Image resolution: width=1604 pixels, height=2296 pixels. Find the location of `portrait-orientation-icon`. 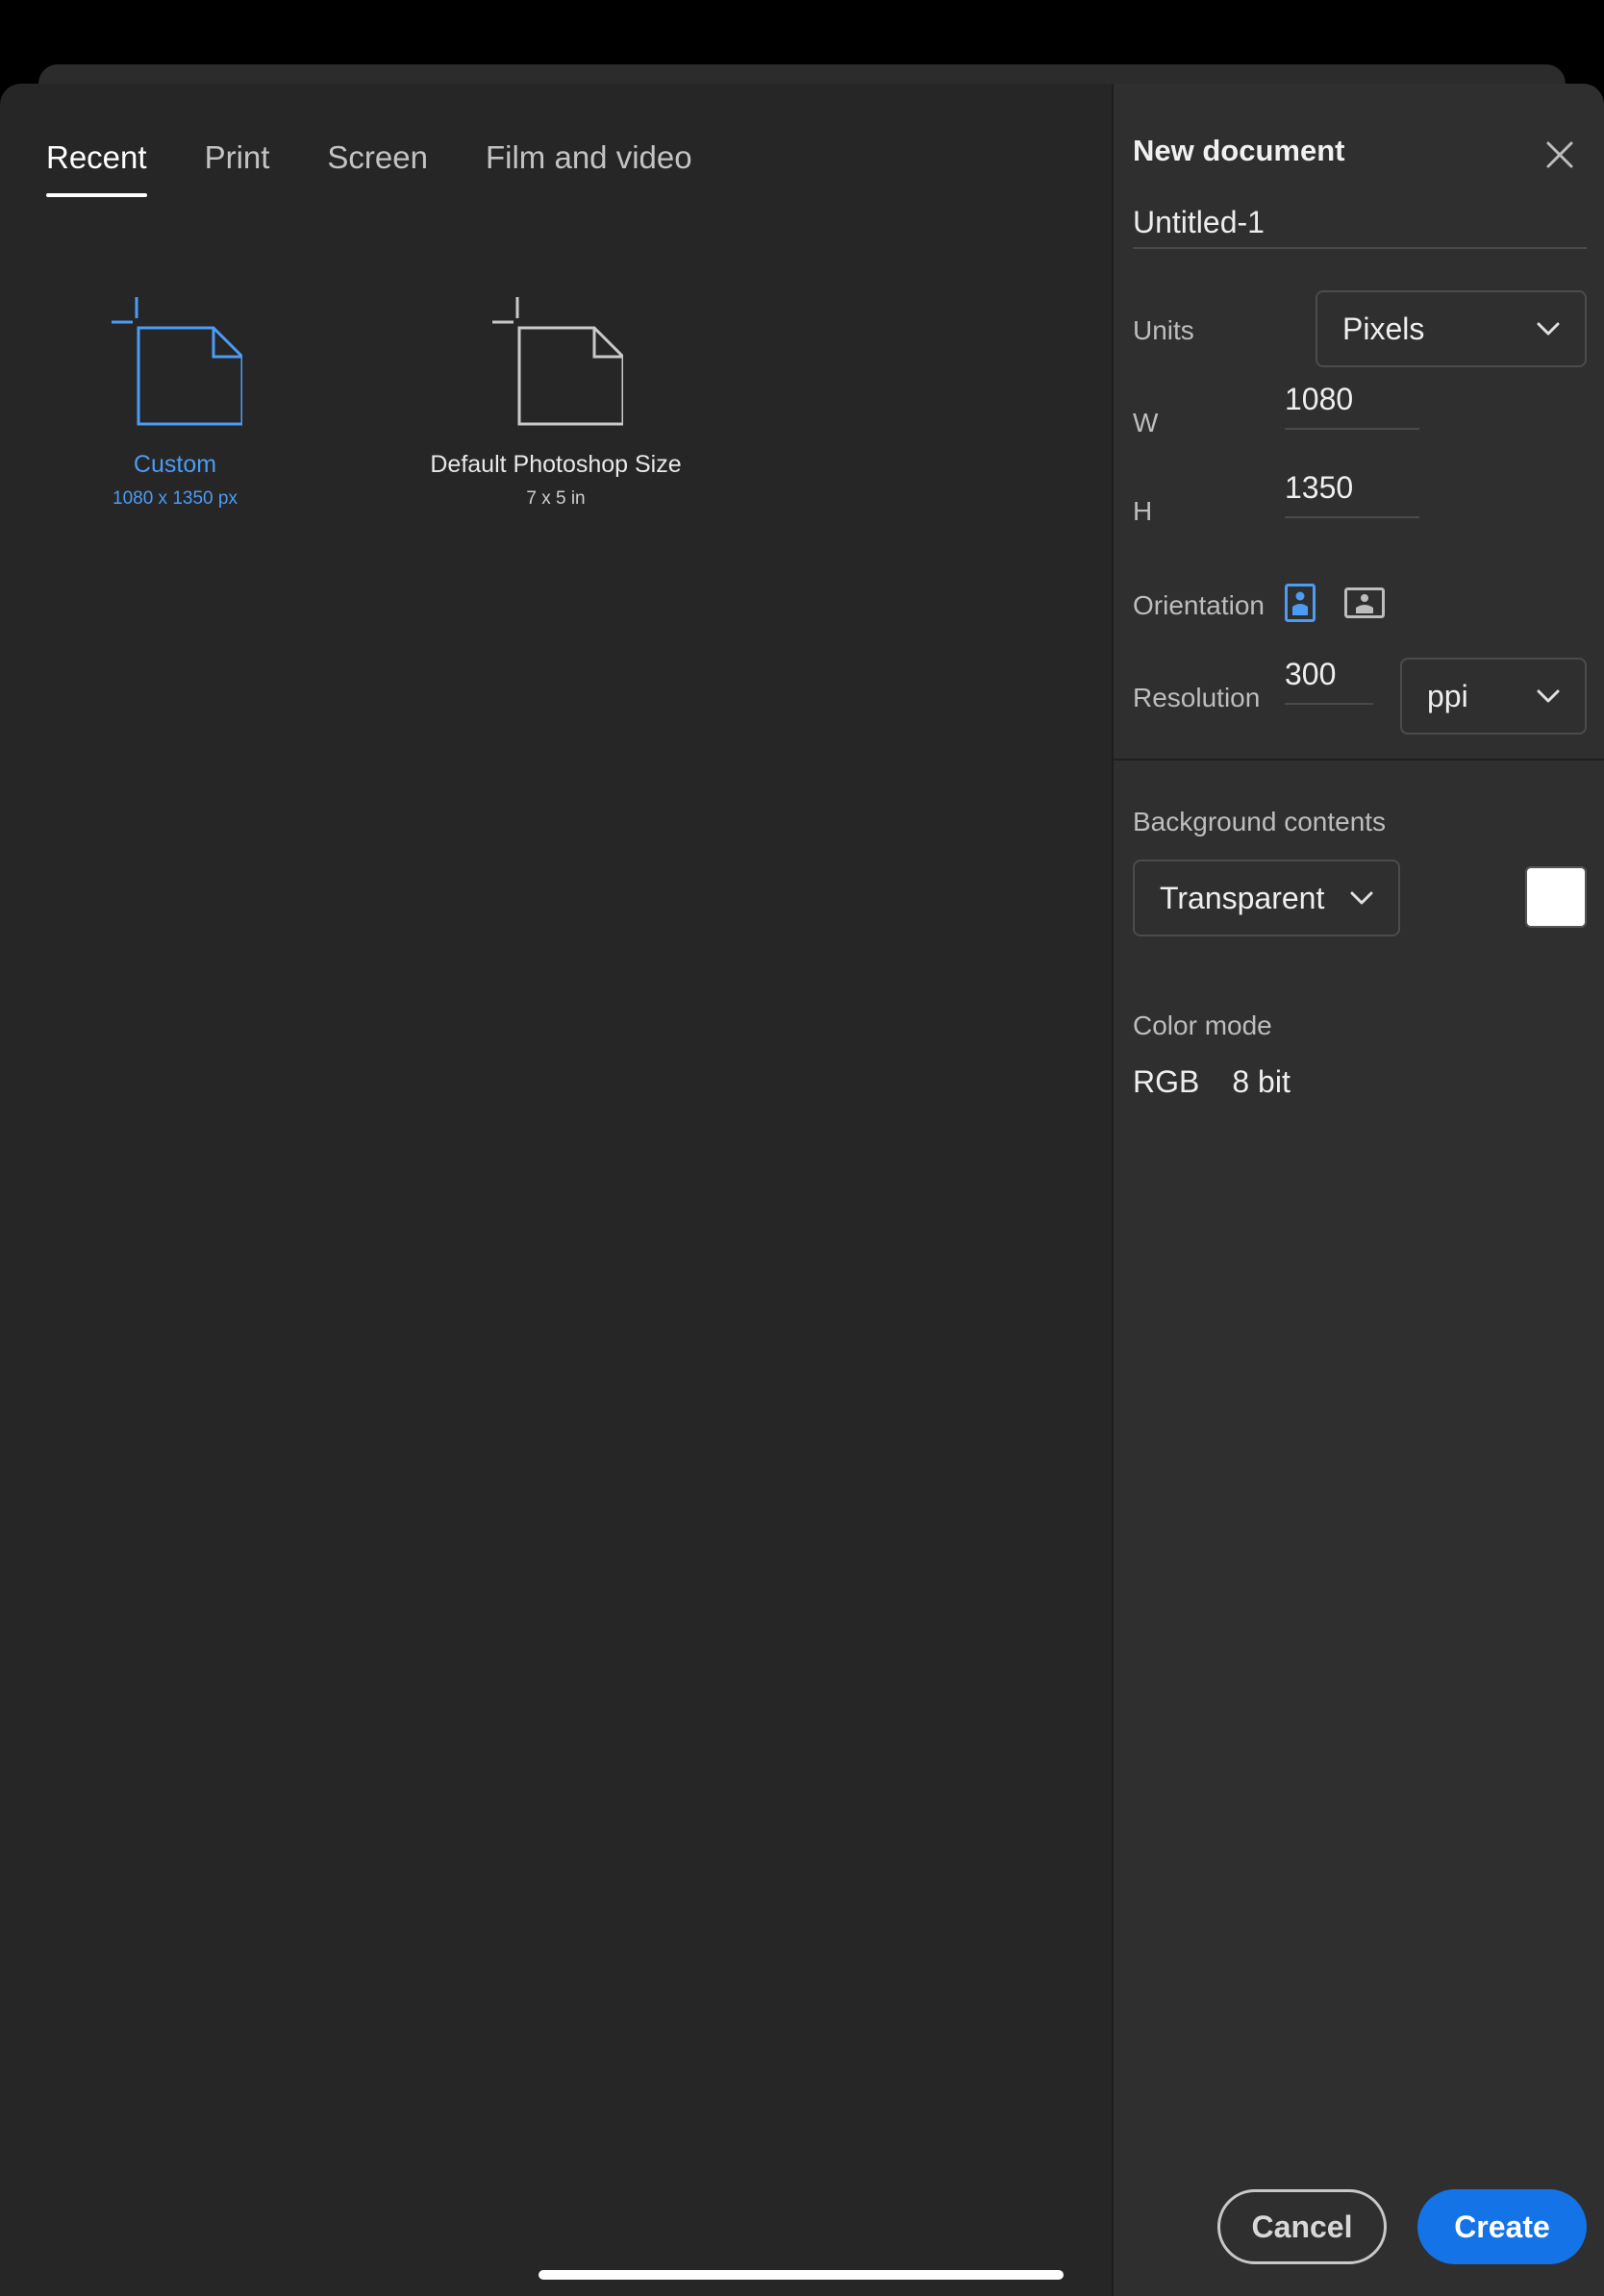

portrait-orientation-icon is located at coordinates (1300, 603).